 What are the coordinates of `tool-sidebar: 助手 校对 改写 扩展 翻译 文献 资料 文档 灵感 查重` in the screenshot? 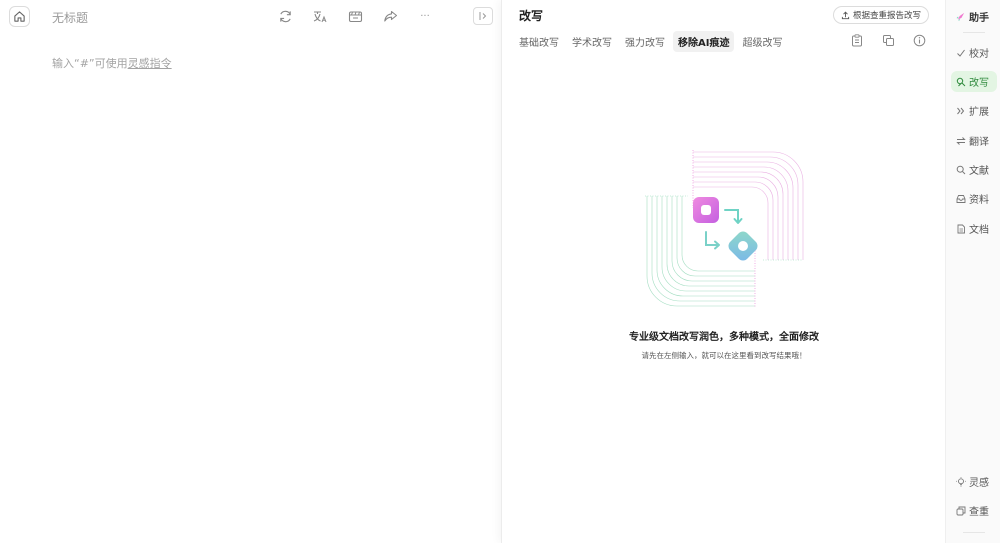 It's located at (972, 271).